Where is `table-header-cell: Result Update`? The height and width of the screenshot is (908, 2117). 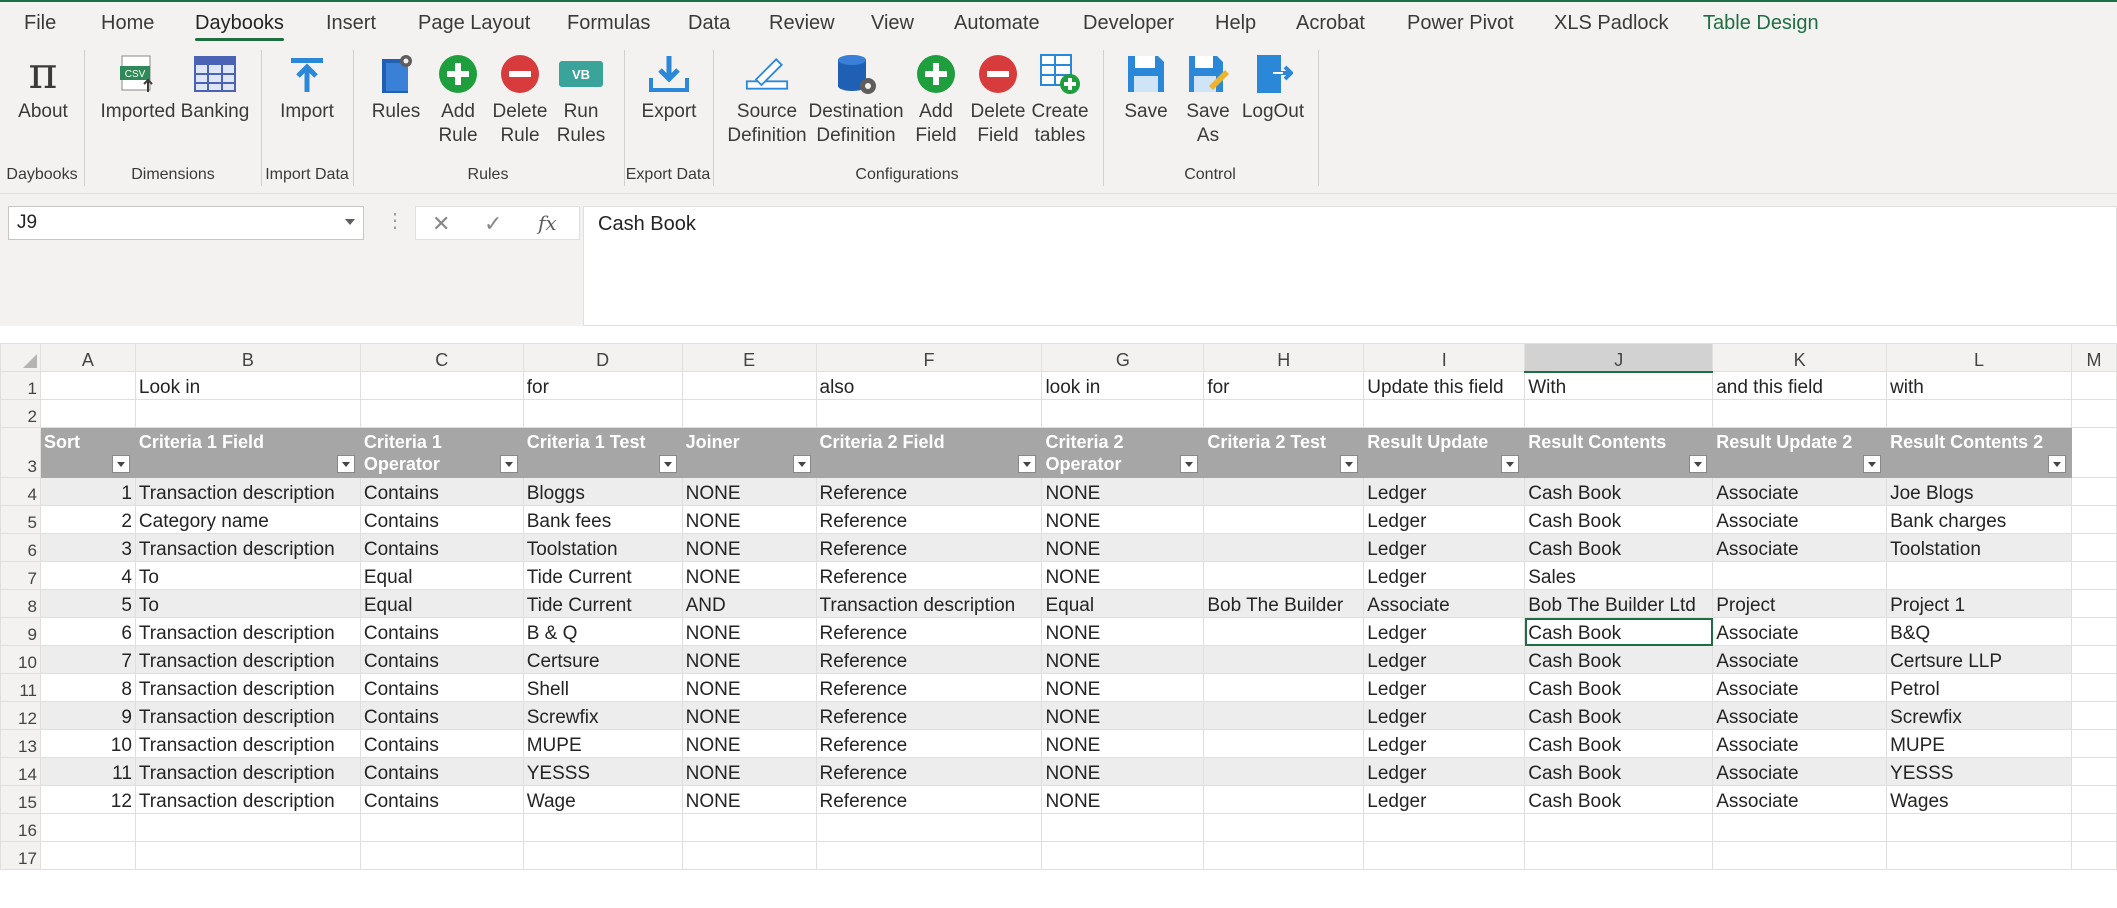
table-header-cell: Result Update is located at coordinates (1444, 452).